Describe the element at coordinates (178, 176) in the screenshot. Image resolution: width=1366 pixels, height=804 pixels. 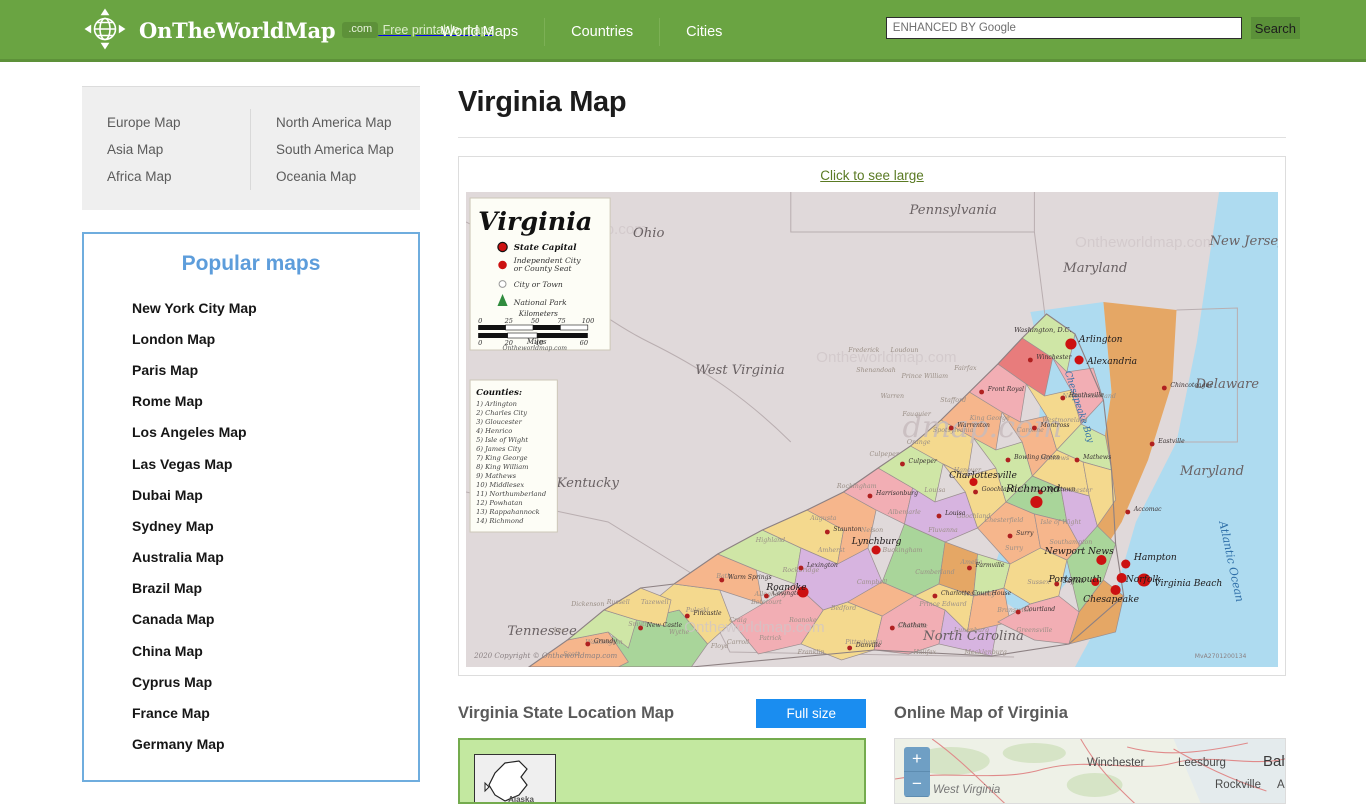
I see `sidebar-item-africa-map: Africa Map` at that location.